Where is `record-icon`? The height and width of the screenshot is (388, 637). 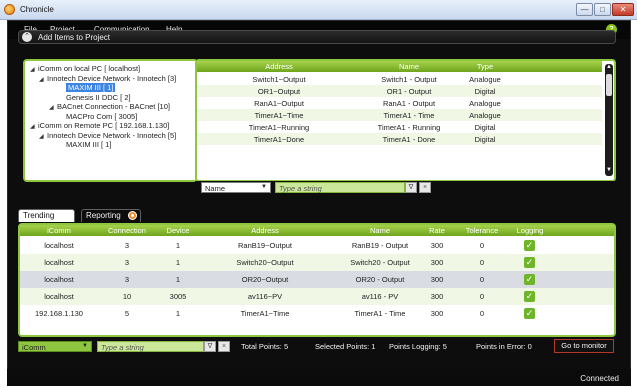 record-icon is located at coordinates (132, 215).